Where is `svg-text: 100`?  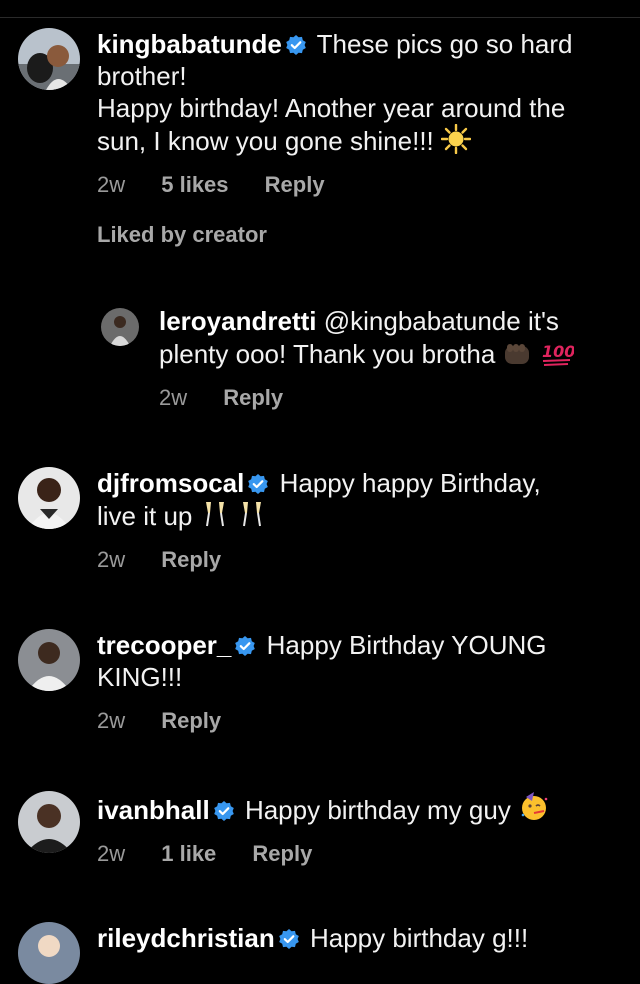 svg-text: 100 is located at coordinates (558, 351).